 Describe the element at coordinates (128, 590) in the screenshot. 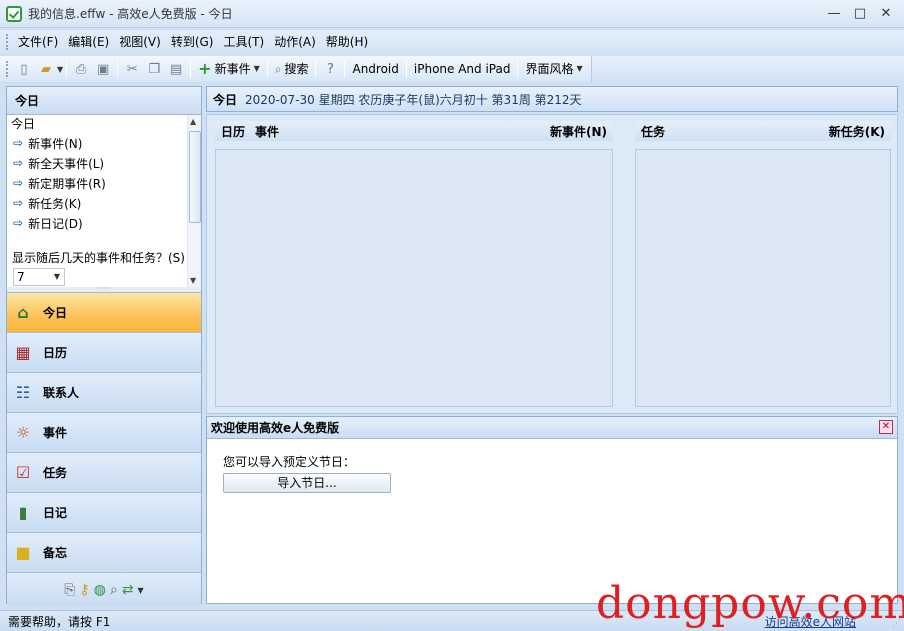

I see `sync-icon: ⇄` at that location.